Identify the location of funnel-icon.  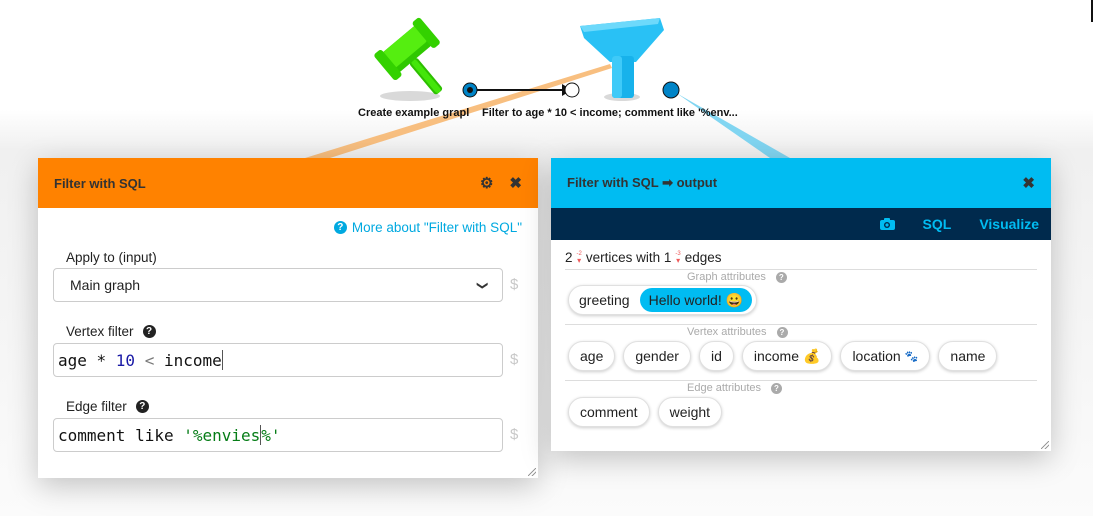
(622, 59).